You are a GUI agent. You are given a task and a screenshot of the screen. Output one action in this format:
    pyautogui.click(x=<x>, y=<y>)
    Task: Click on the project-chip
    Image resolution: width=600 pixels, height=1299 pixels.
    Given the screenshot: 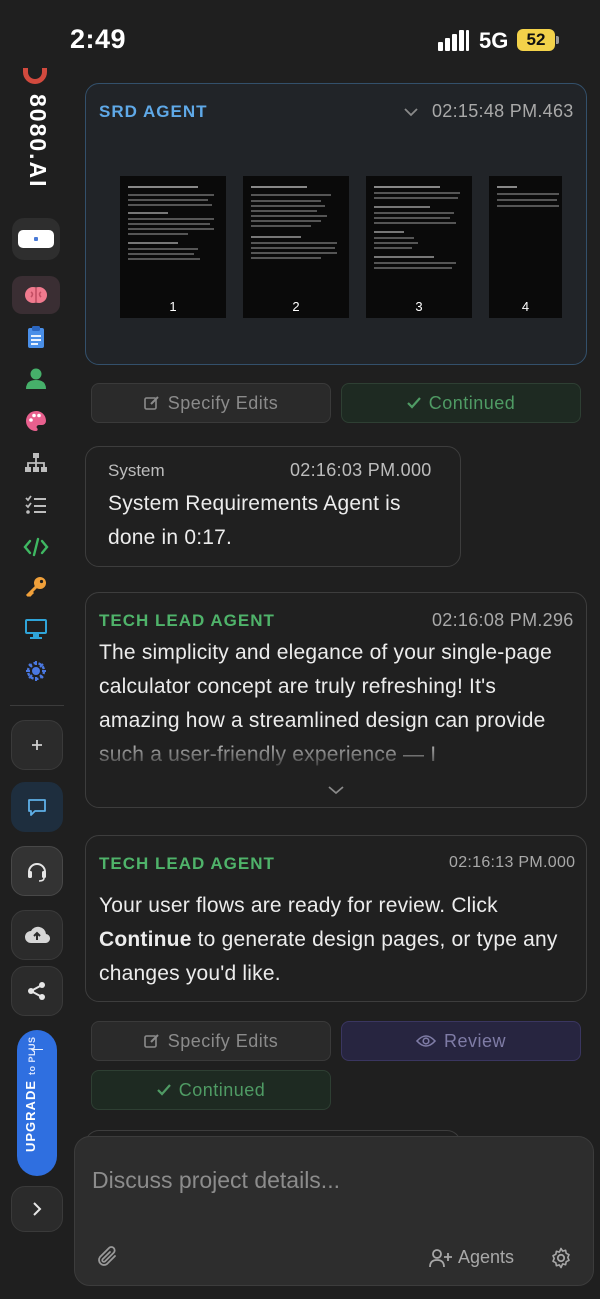 What is the action you would take?
    pyautogui.click(x=36, y=239)
    